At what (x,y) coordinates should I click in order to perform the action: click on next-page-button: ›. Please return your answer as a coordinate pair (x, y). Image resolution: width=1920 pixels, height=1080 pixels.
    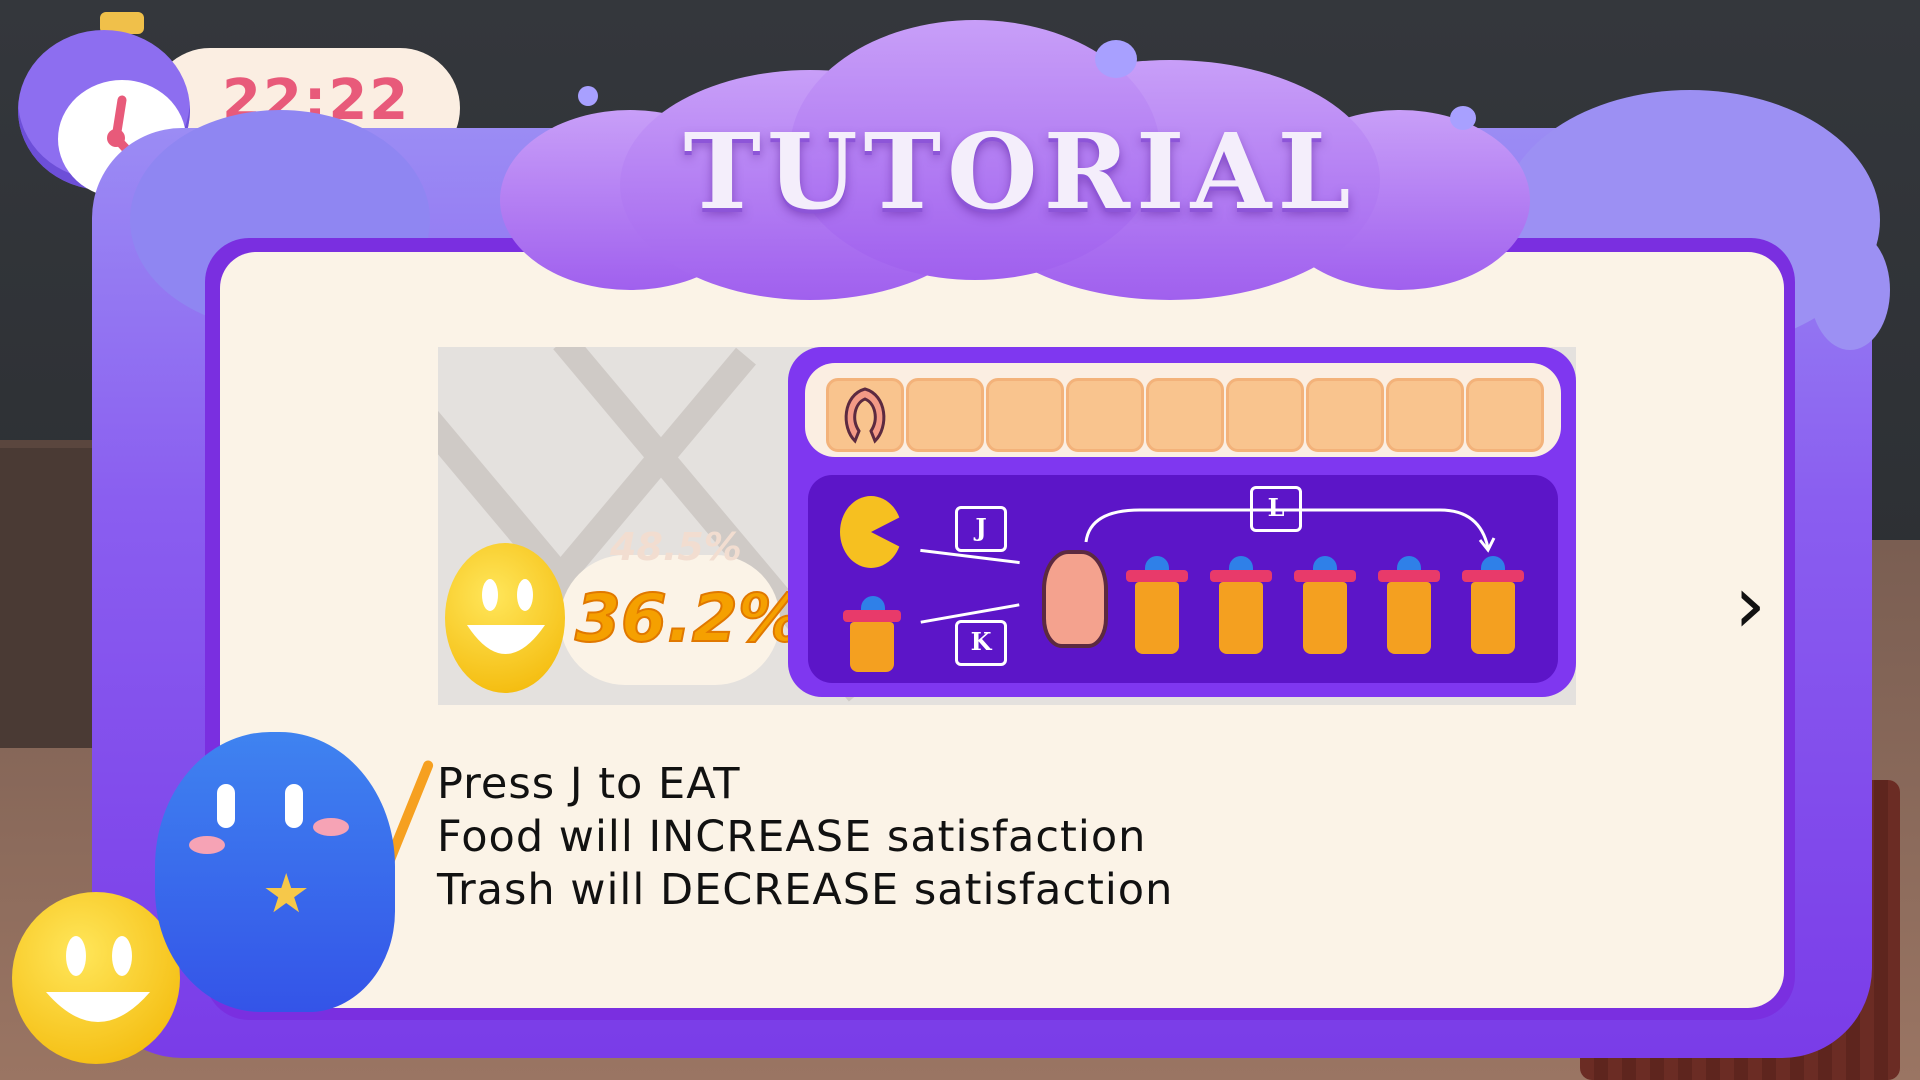
    Looking at the image, I should click on (1750, 604).